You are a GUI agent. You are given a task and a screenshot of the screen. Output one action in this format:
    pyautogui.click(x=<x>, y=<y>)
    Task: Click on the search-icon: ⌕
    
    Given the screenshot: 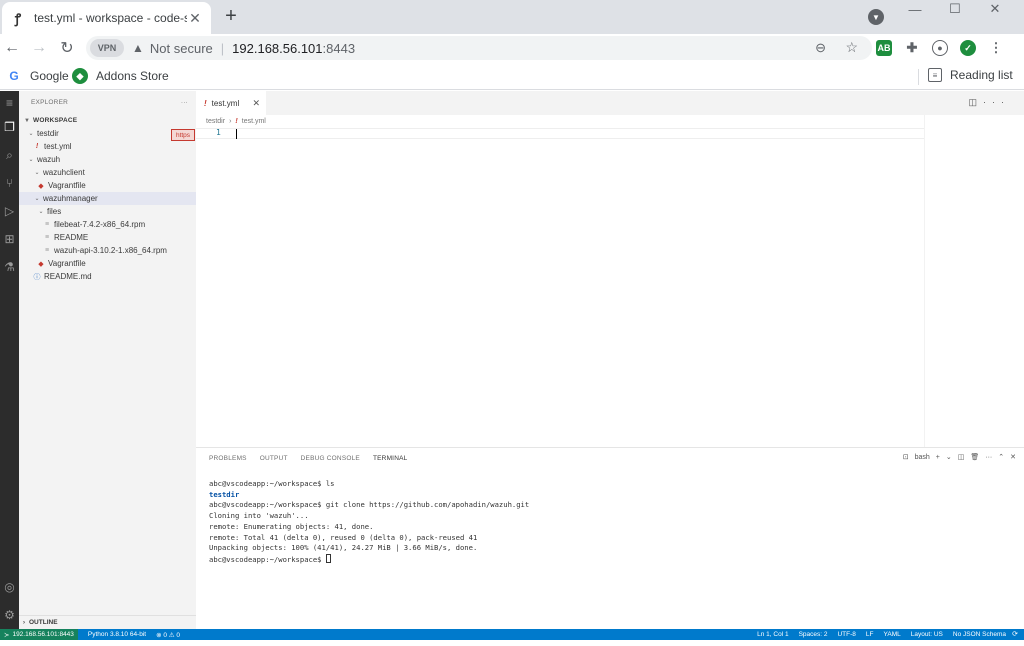 What is the action you would take?
    pyautogui.click(x=9, y=155)
    